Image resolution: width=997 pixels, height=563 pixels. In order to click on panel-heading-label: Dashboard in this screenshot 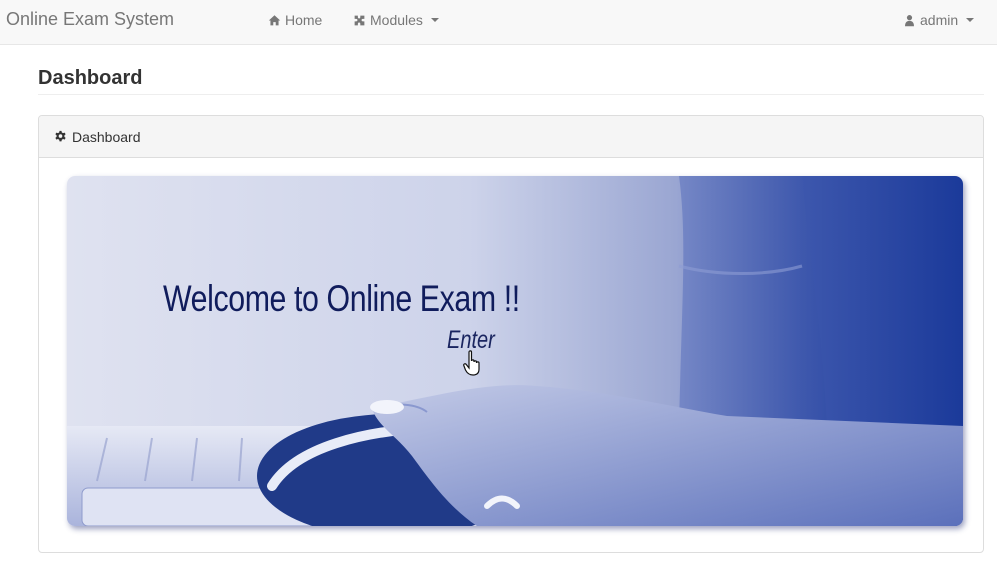, I will do `click(106, 136)`.